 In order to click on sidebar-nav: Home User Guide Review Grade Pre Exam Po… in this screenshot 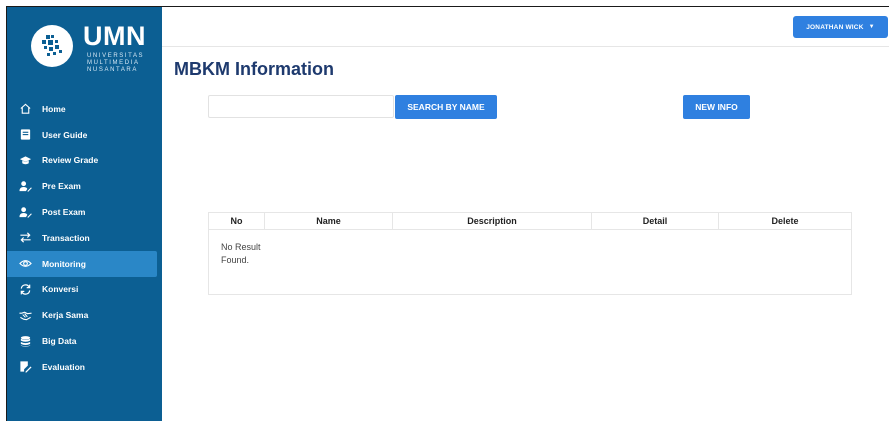, I will do `click(84, 238)`.